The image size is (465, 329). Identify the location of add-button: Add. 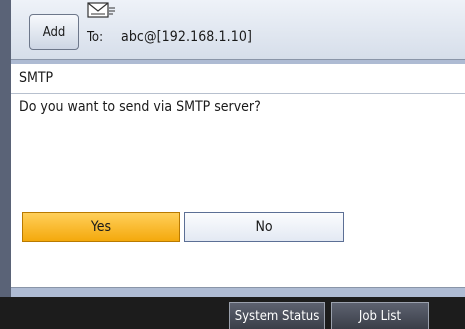
(54, 32).